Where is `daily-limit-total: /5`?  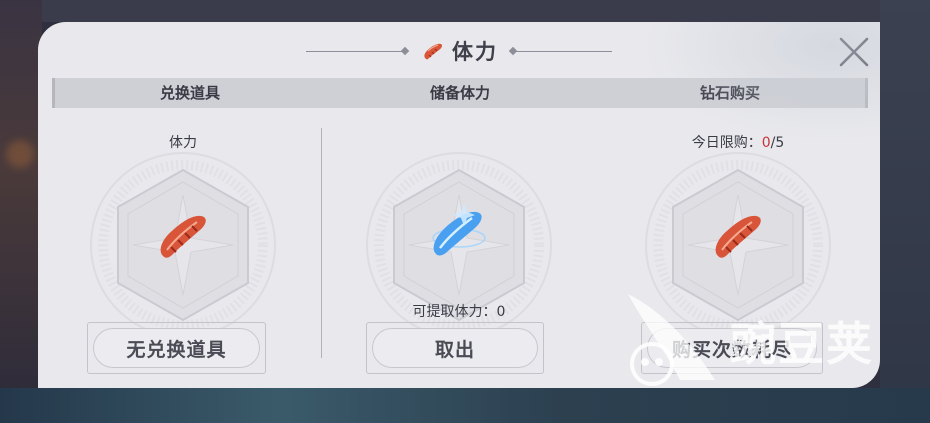
daily-limit-total: /5 is located at coordinates (777, 143).